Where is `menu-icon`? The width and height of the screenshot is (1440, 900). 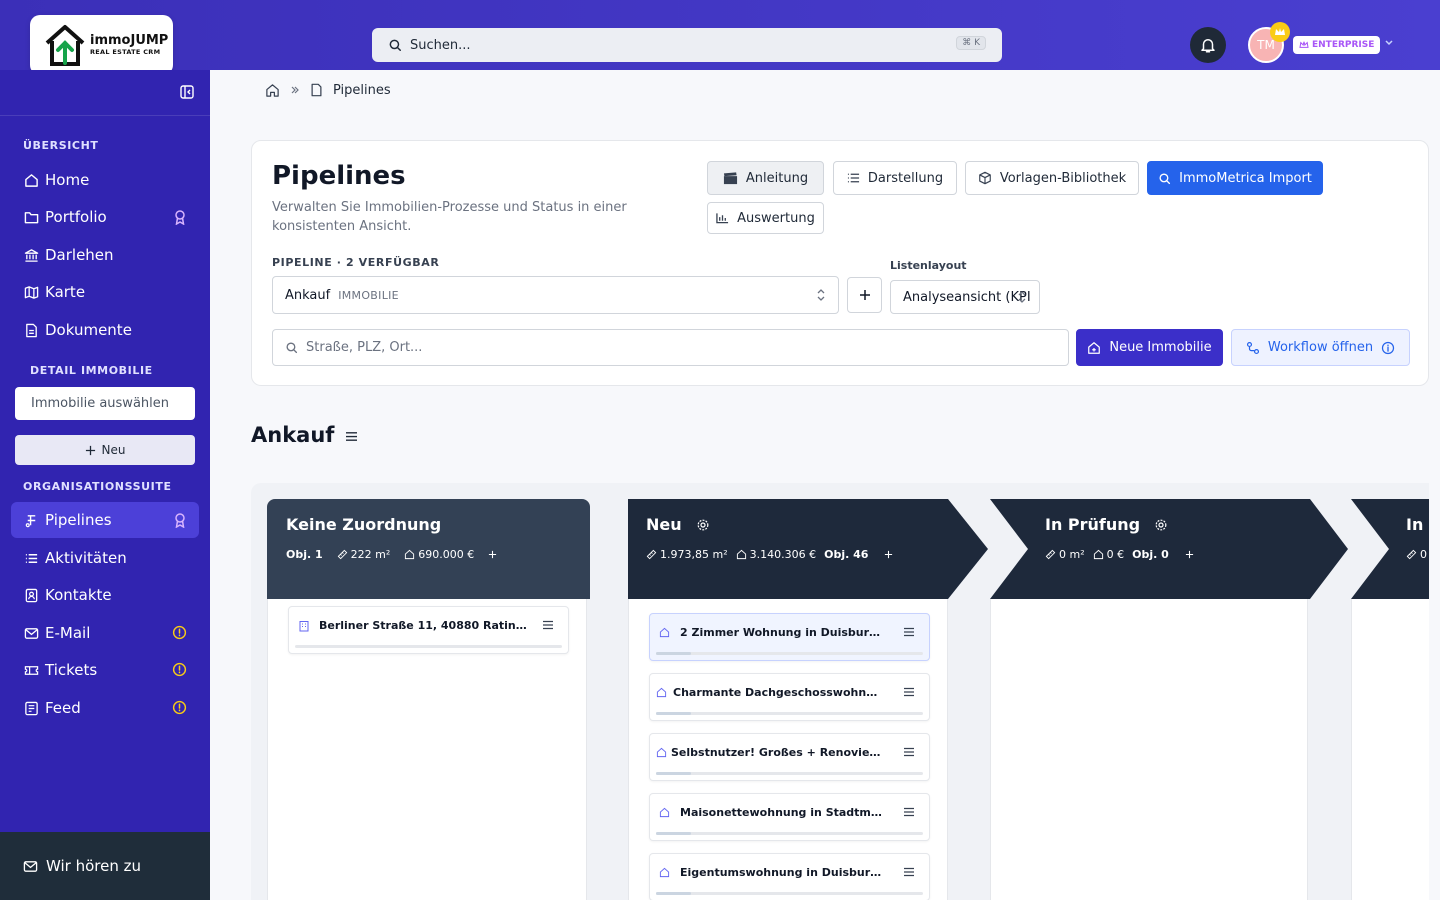
menu-icon is located at coordinates (351, 436).